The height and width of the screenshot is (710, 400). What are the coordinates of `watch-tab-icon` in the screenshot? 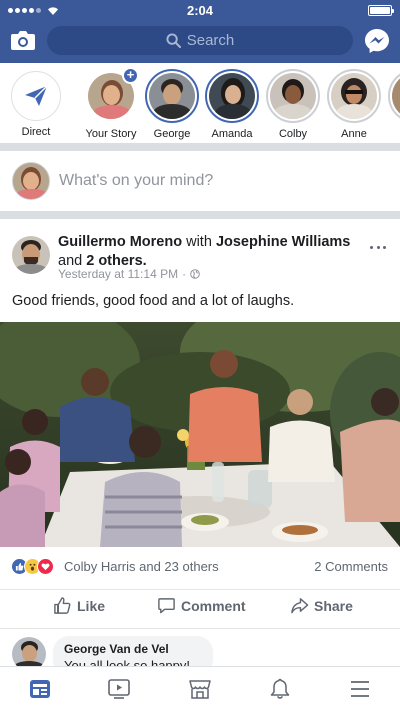 It's located at (119, 689).